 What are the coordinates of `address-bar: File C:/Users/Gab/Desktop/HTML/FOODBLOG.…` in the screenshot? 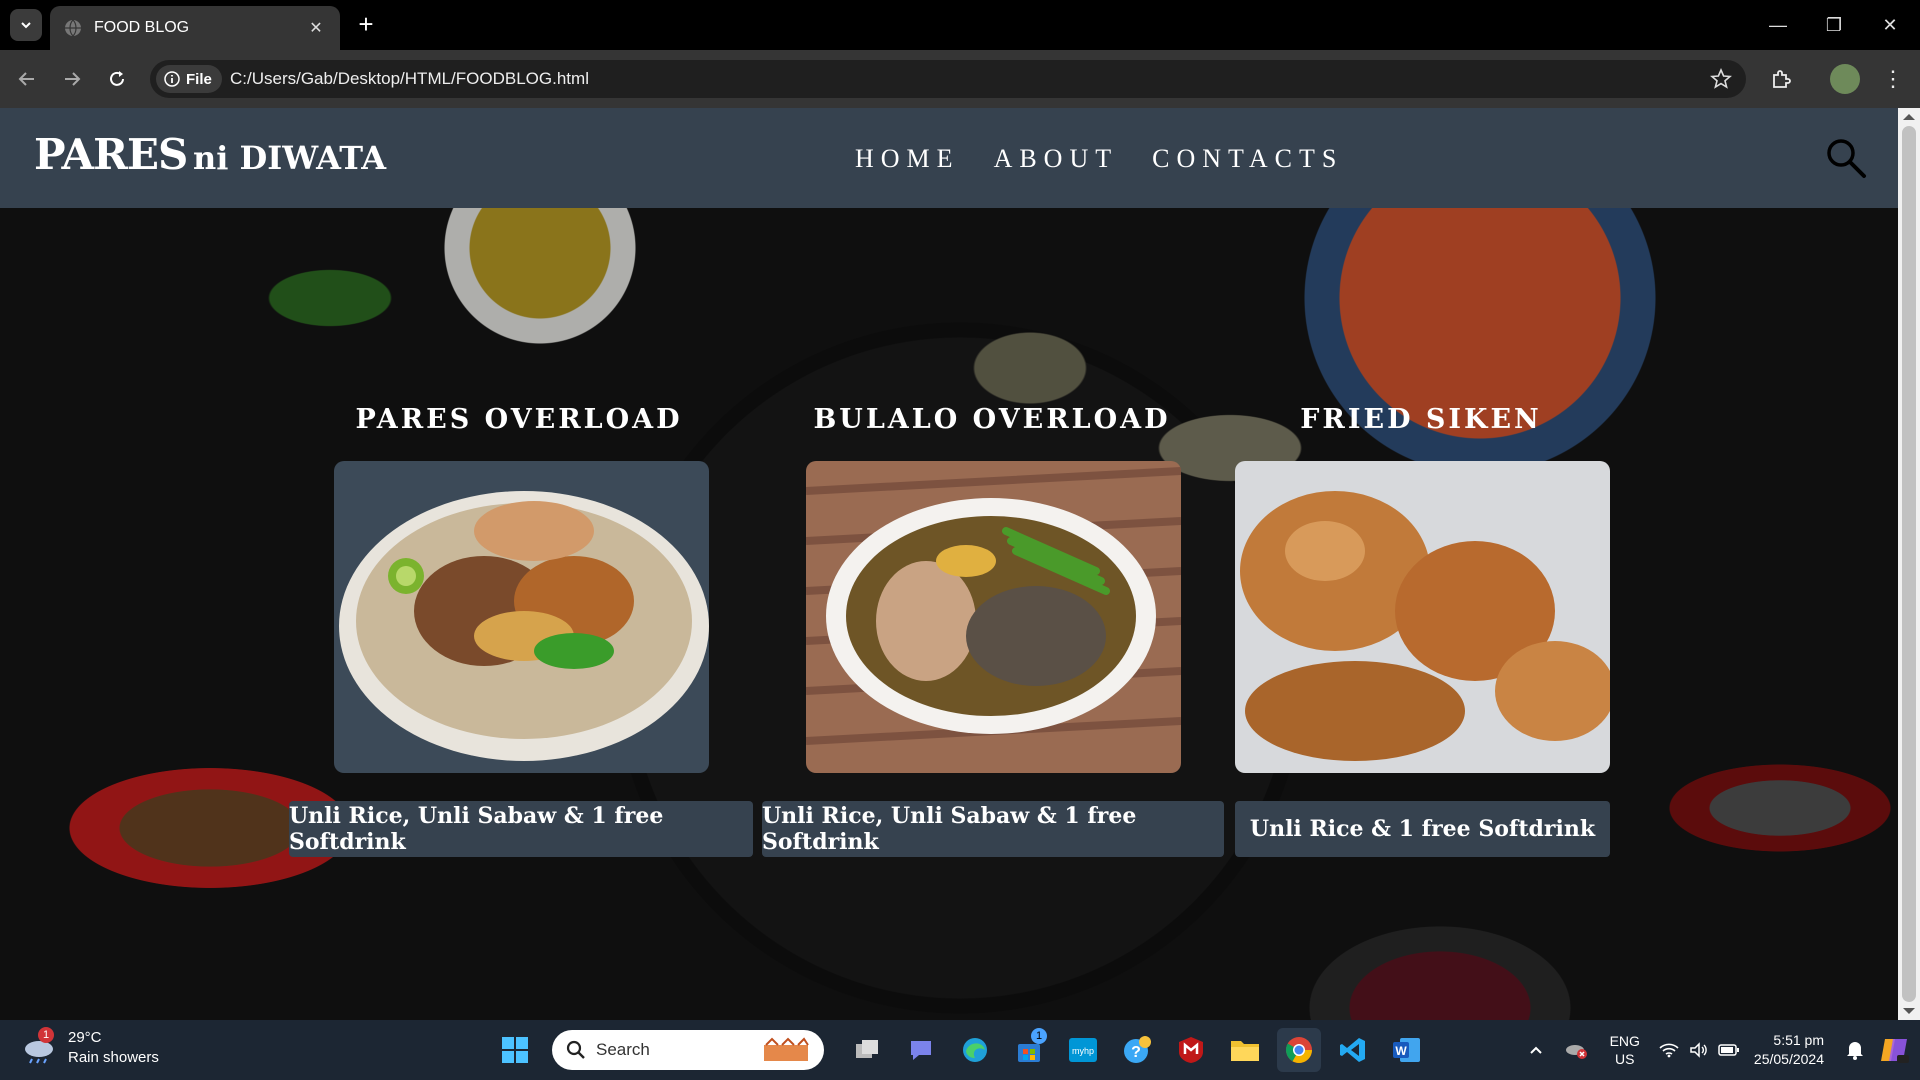 It's located at (948, 79).